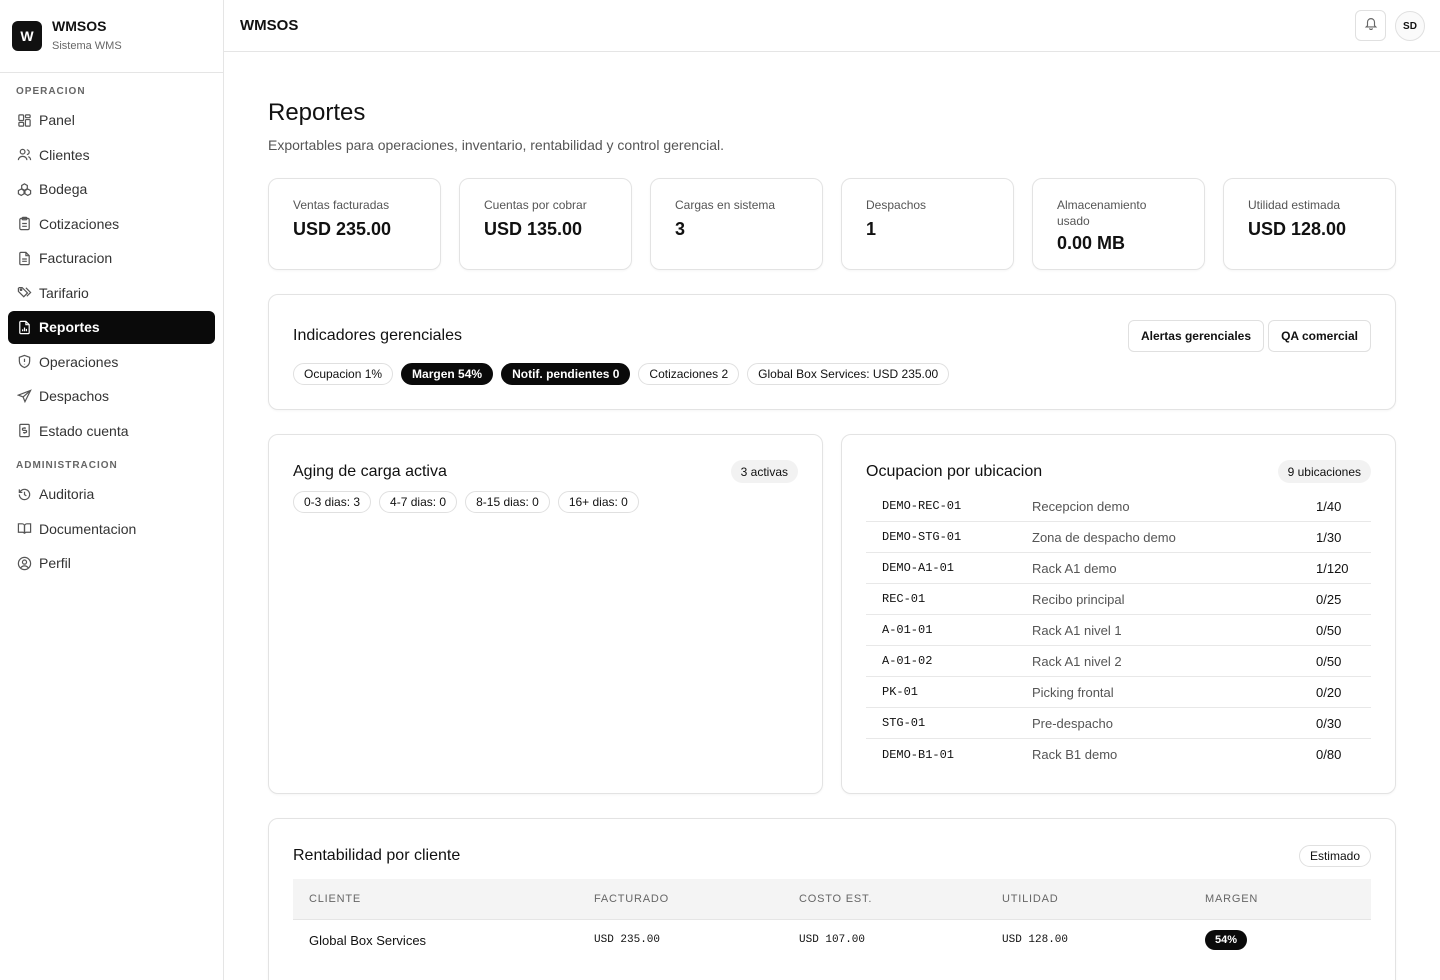 The width and height of the screenshot is (1440, 980). Describe the element at coordinates (848, 374) in the screenshot. I see `chip-top-client: Global Box Services: USD 235.00` at that location.